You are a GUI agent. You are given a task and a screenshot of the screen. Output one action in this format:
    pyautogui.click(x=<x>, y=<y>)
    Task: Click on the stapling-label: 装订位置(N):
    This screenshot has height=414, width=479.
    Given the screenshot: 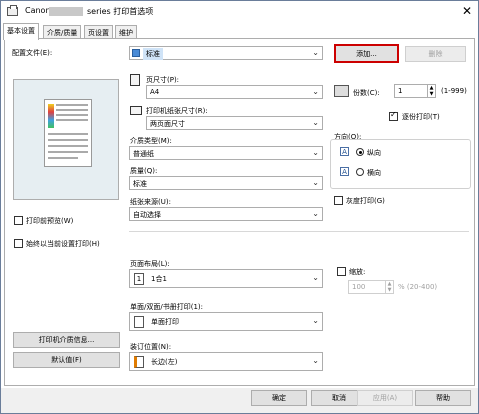 What is the action you would take?
    pyautogui.click(x=151, y=347)
    